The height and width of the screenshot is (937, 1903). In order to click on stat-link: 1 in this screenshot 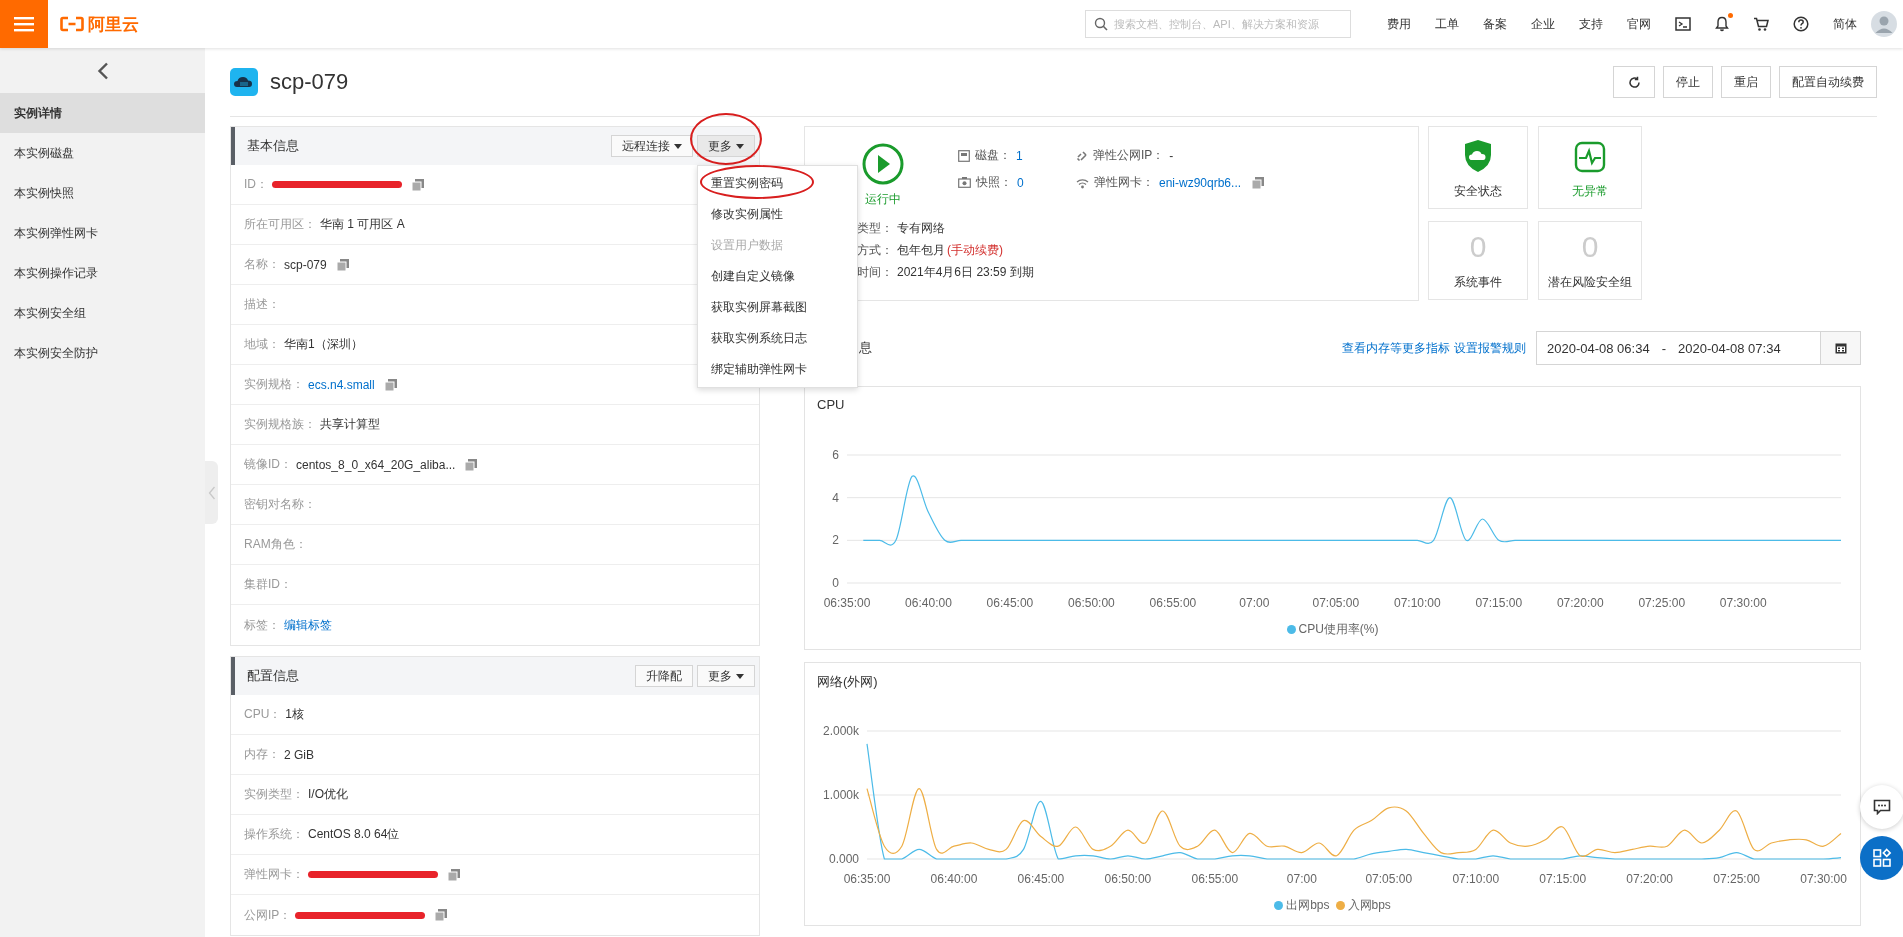, I will do `click(1019, 155)`.